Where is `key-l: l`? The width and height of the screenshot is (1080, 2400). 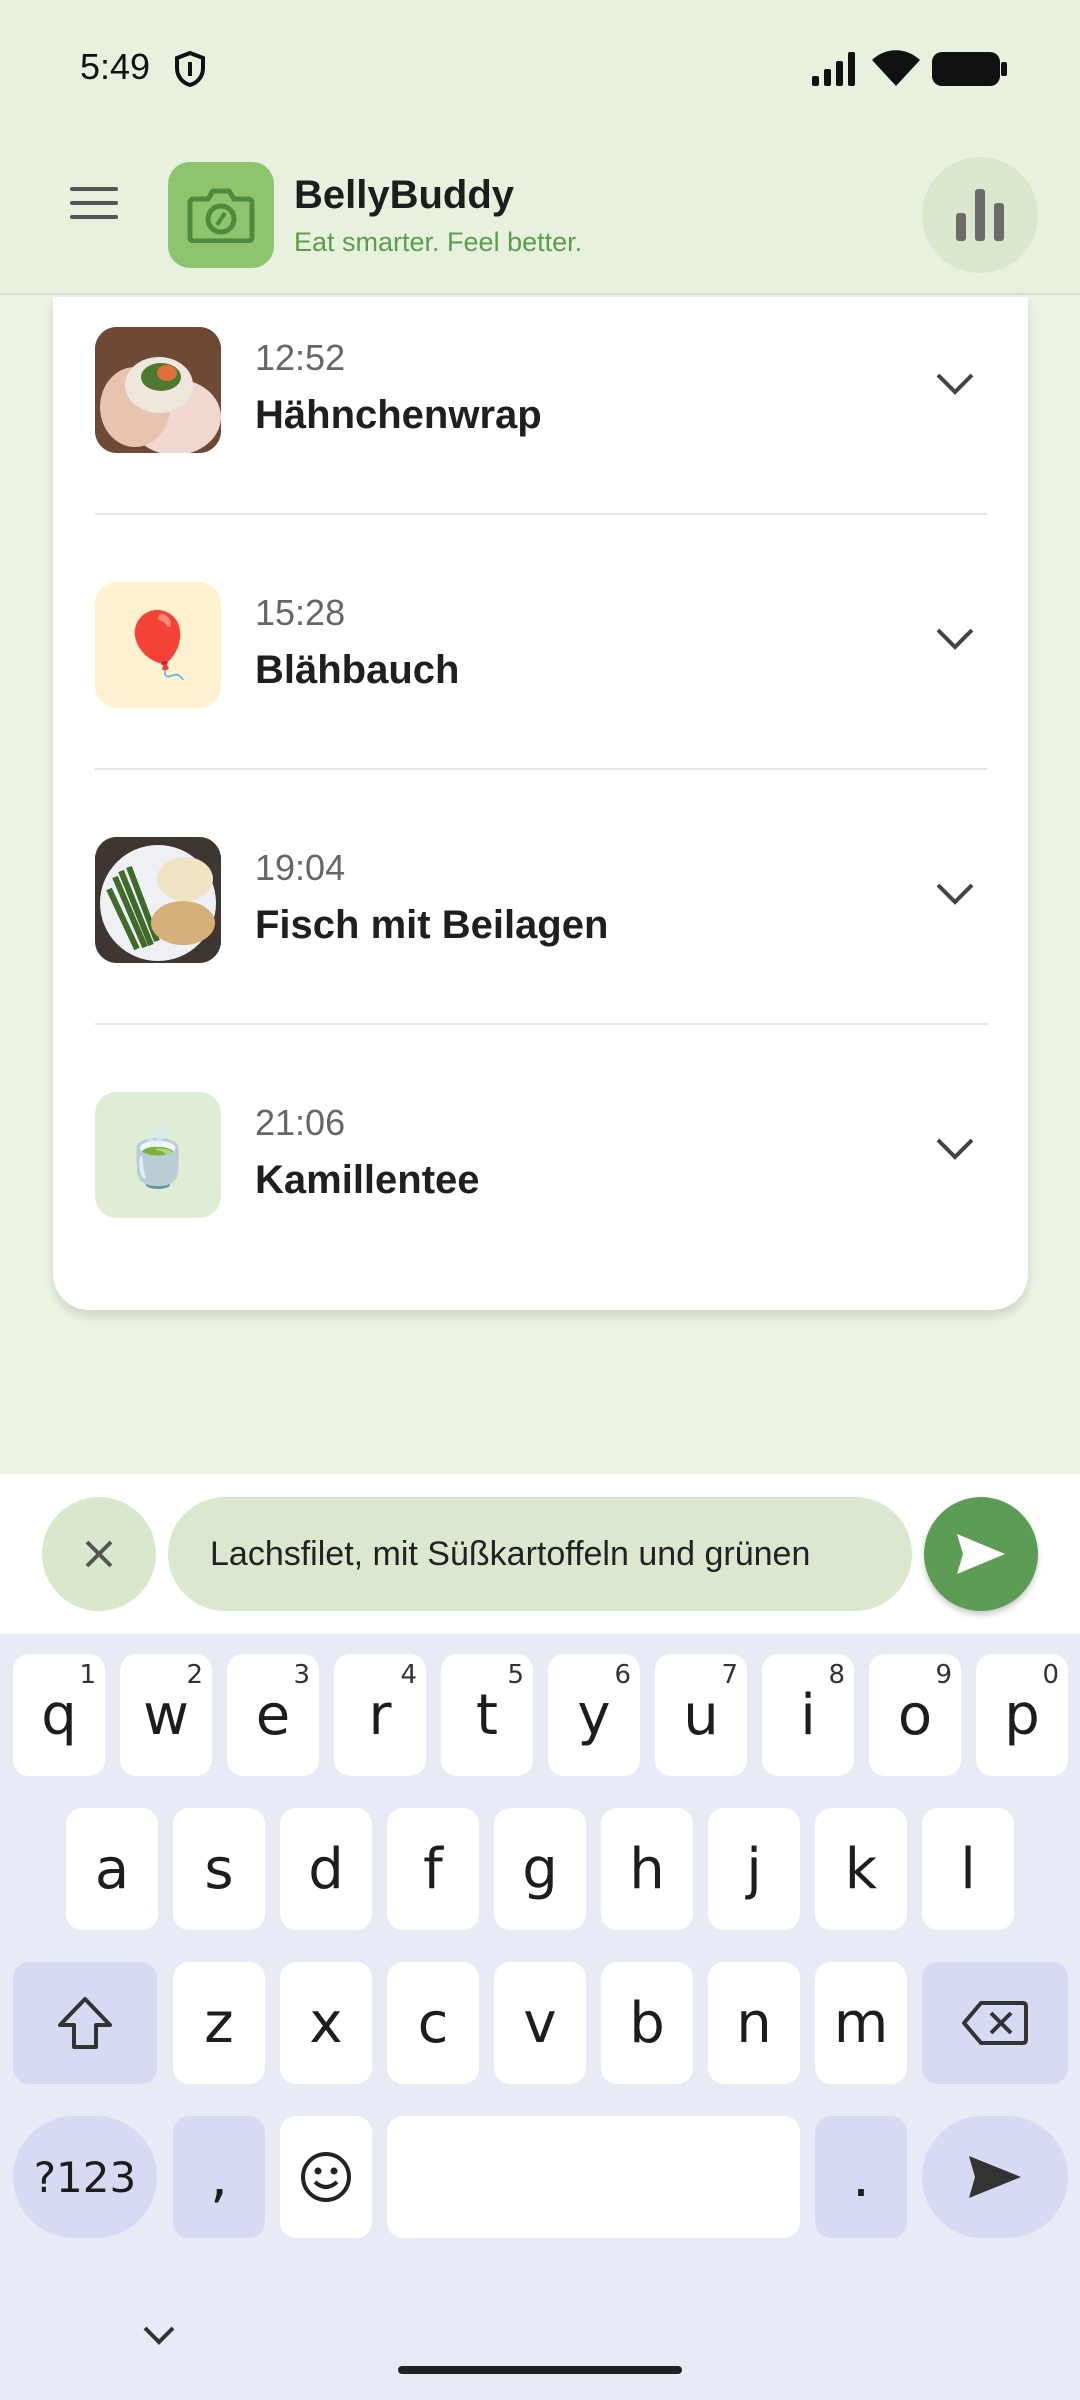 key-l: l is located at coordinates (968, 1869).